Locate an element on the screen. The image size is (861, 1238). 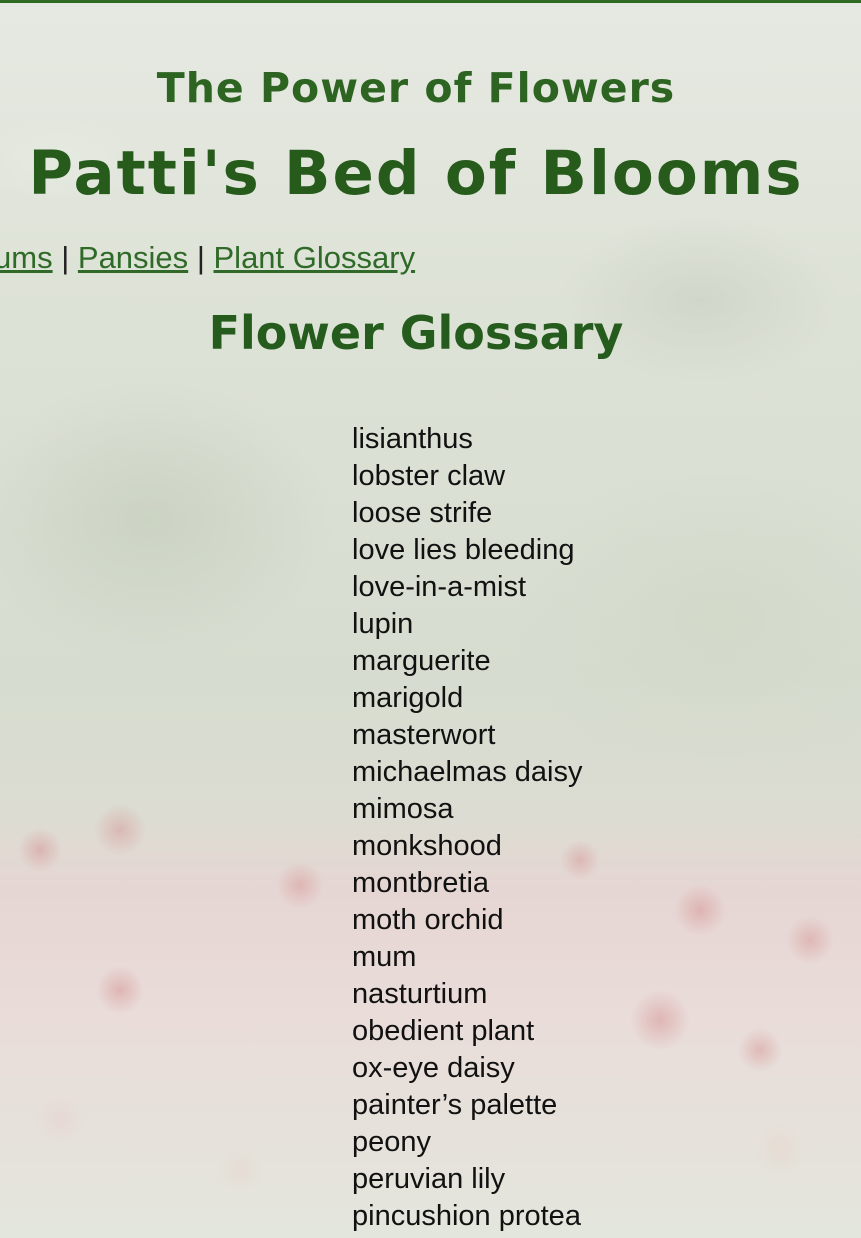
glossary-term: peony is located at coordinates (392, 1142).